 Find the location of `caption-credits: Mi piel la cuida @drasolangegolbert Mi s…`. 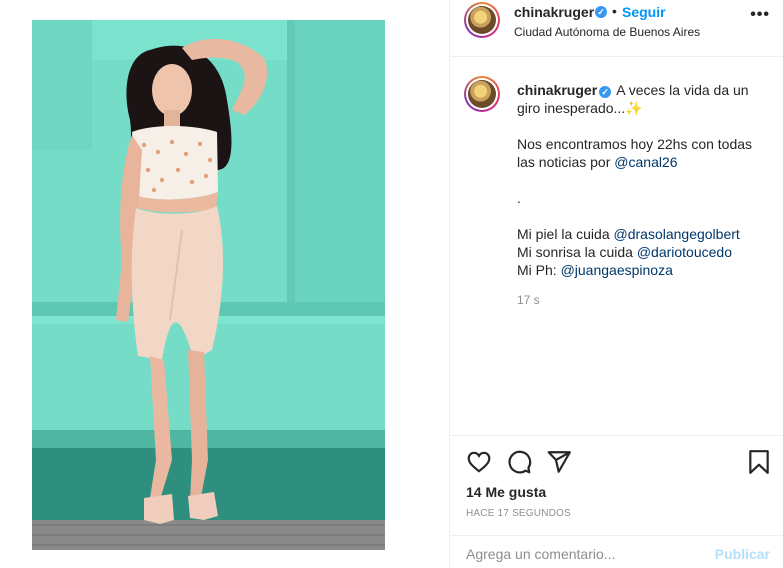

caption-credits: Mi piel la cuida @drasolangegolbert Mi s… is located at coordinates (642, 252).